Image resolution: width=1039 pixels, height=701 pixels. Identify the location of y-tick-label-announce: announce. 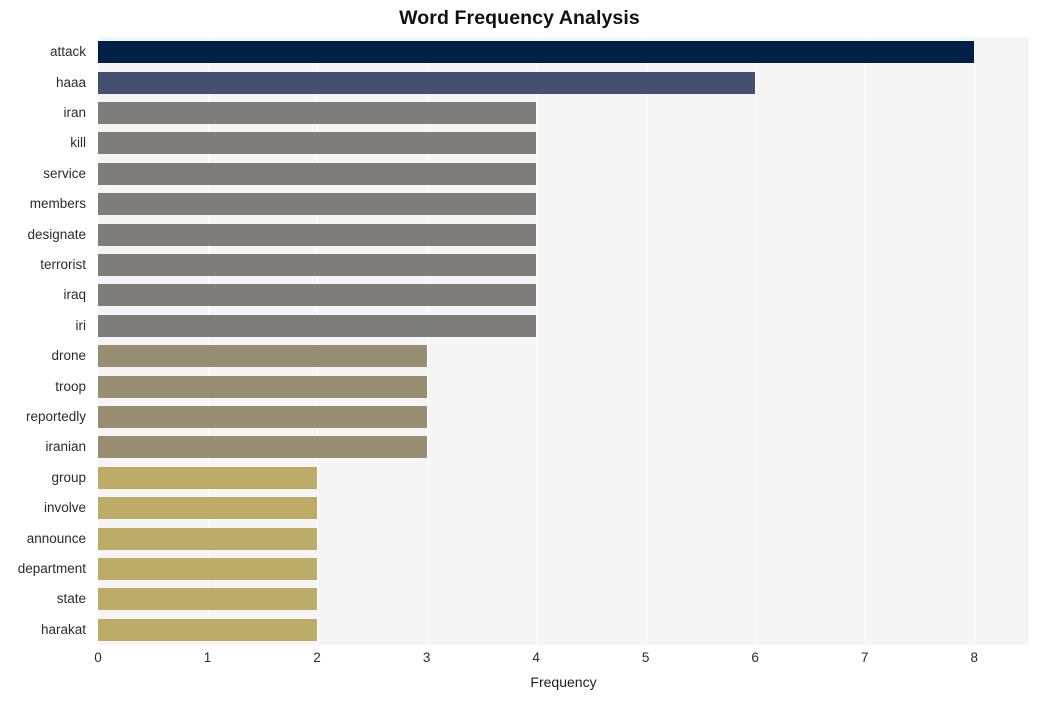
(56, 538).